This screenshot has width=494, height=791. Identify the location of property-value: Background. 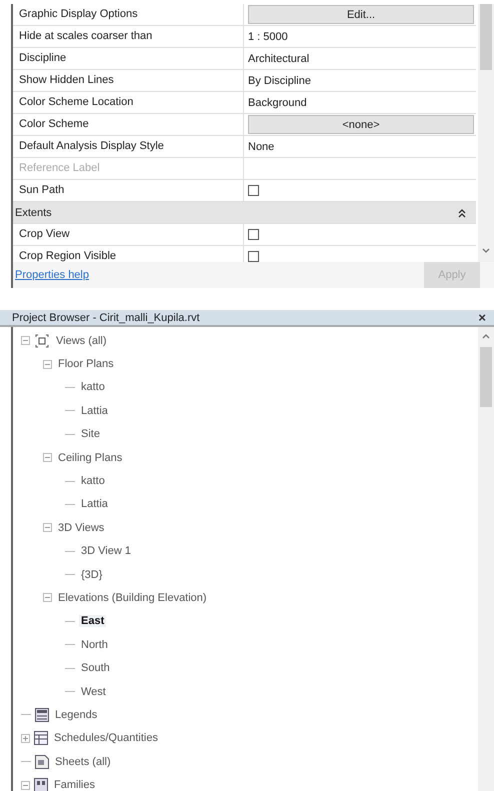
(277, 102).